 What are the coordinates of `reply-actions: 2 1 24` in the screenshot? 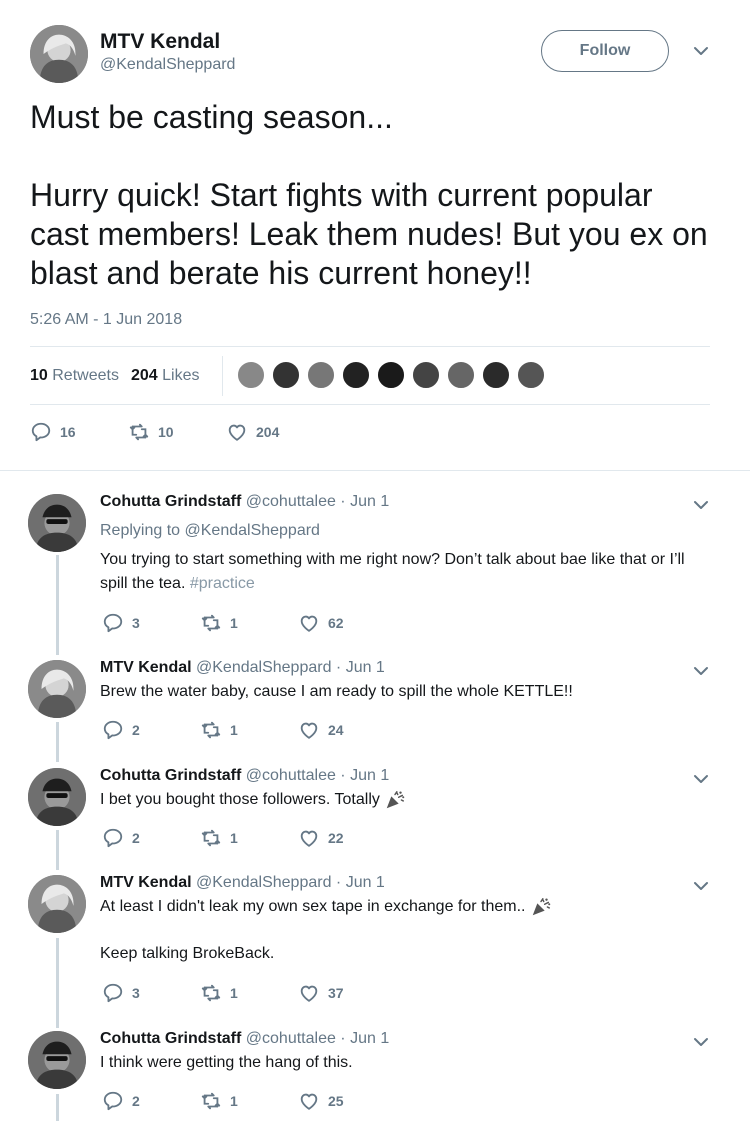 It's located at (252, 730).